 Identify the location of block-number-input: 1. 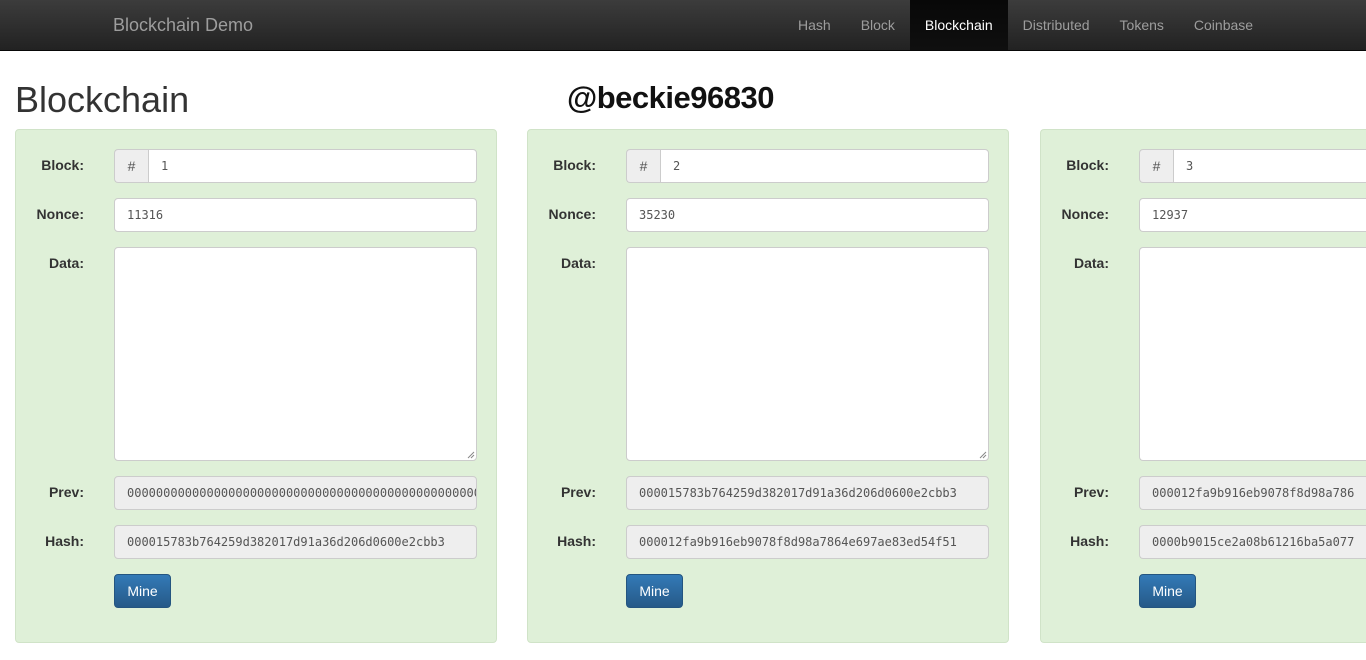
(312, 166).